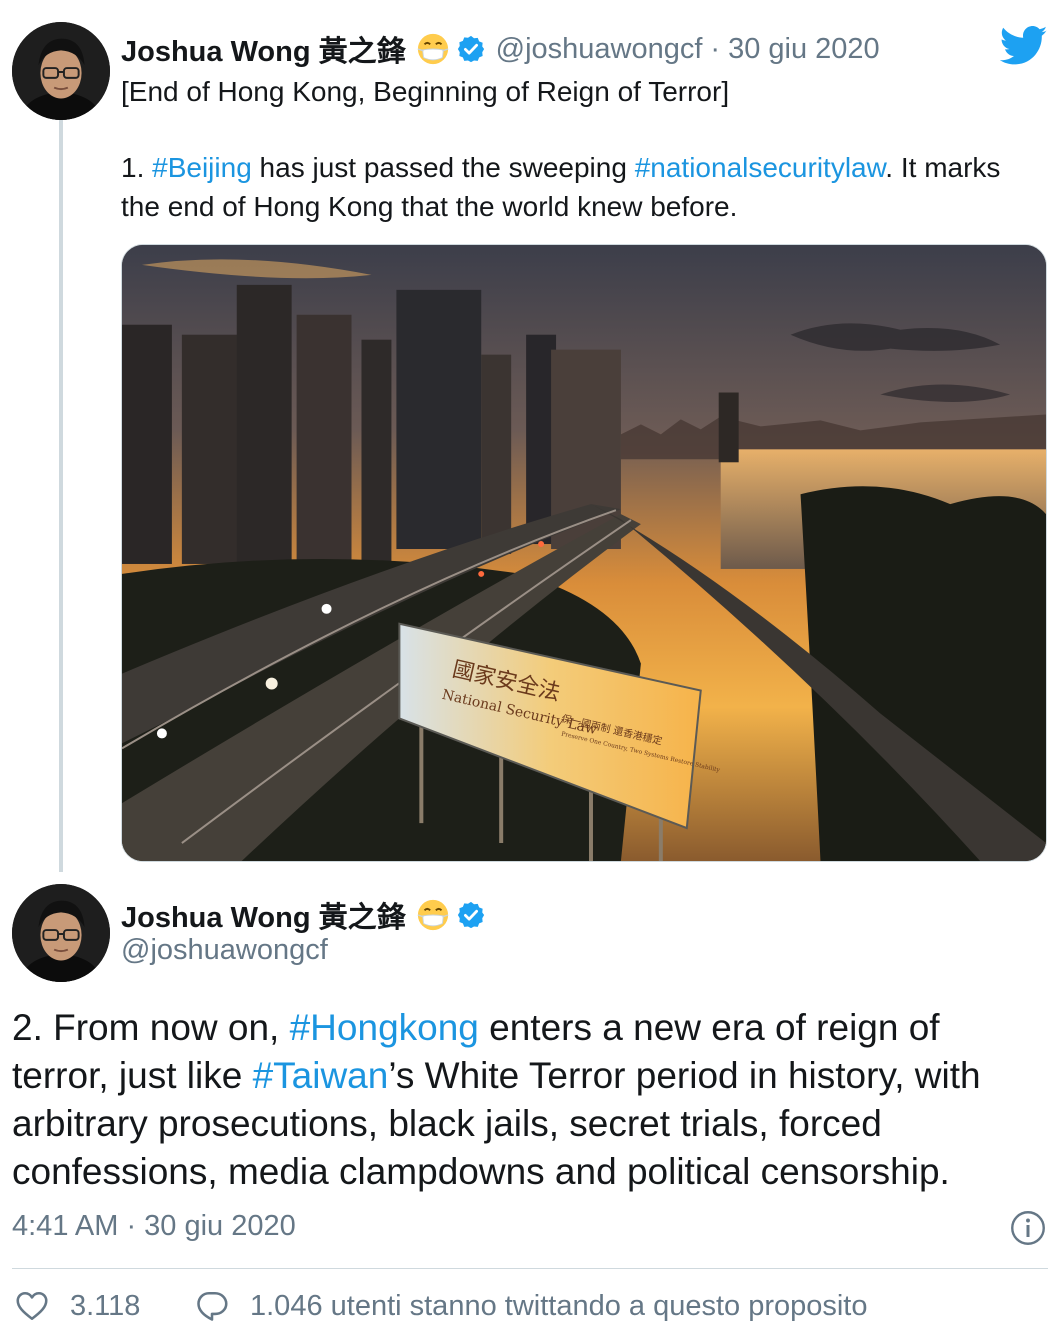 Image resolution: width=1062 pixels, height=1340 pixels. I want to click on tweet-date: 30 giu 2020, so click(804, 49).